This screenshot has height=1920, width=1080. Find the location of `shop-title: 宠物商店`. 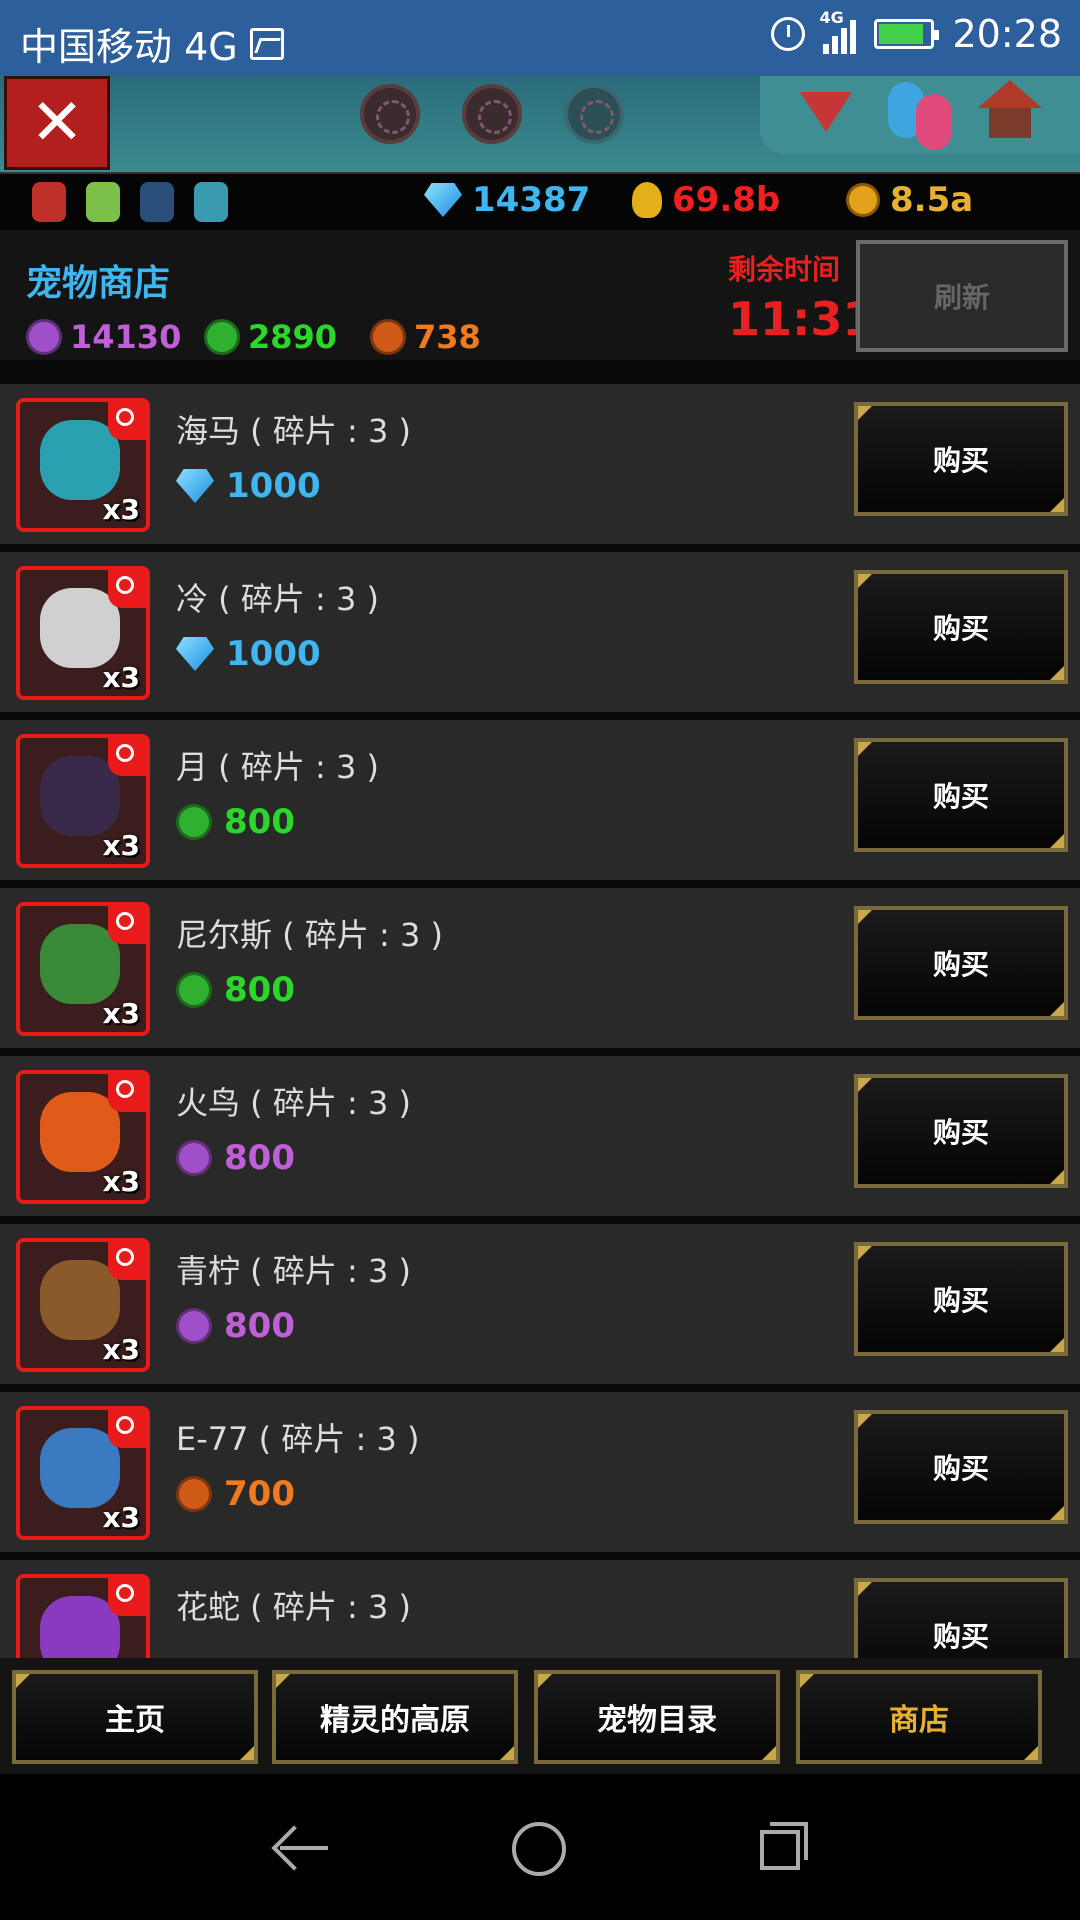

shop-title: 宠物商店 is located at coordinates (98, 283).